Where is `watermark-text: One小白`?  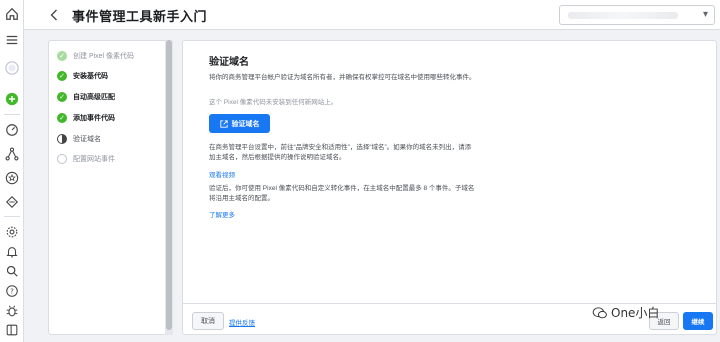 watermark-text: One小白 is located at coordinates (635, 313).